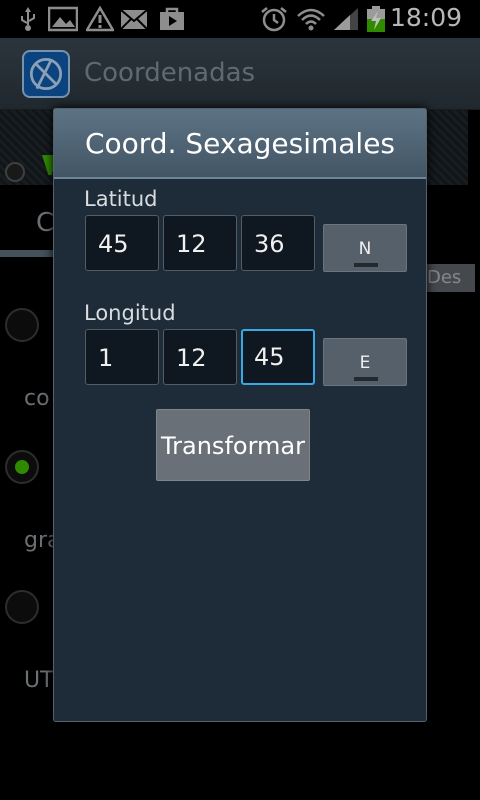 Image resolution: width=480 pixels, height=800 pixels. Describe the element at coordinates (278, 243) in the screenshot. I see `latitude-seconds-input: 36` at that location.